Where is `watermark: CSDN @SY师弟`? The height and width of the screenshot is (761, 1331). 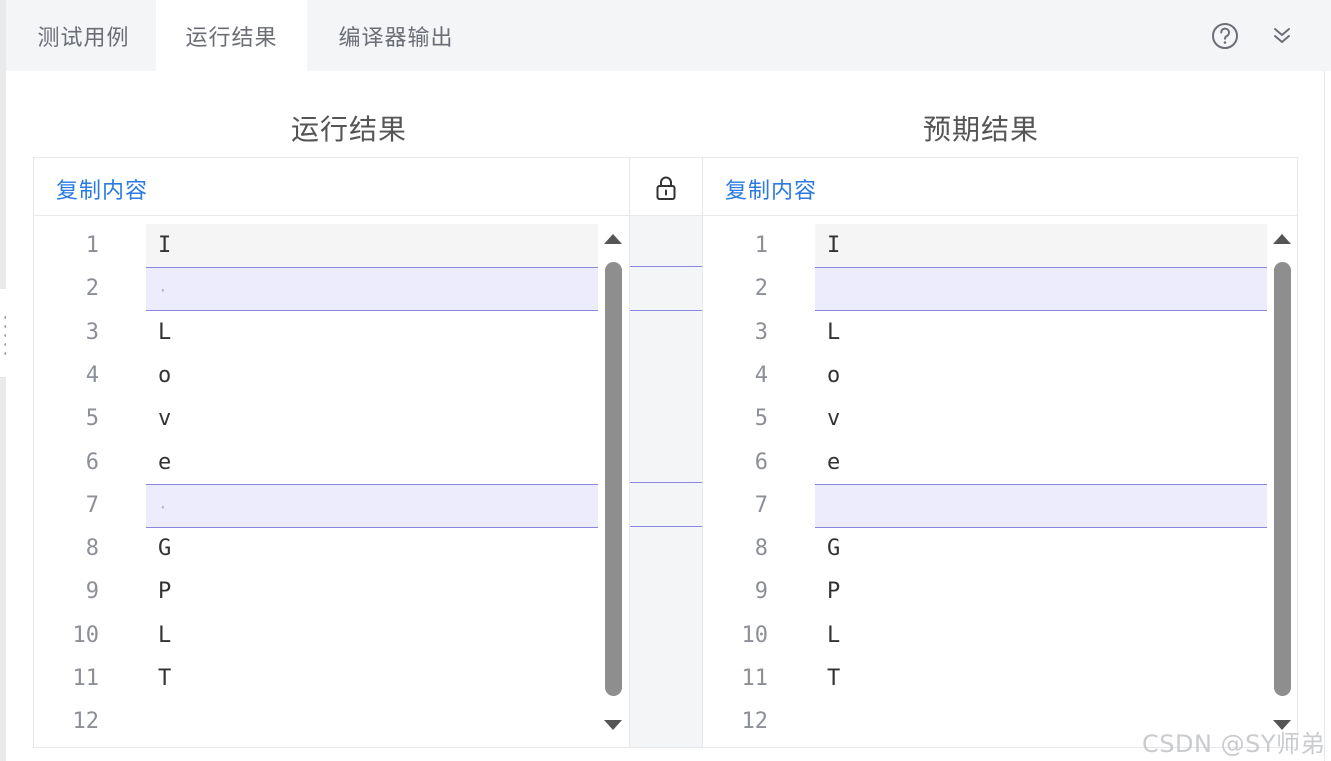
watermark: CSDN @SY师弟 is located at coordinates (1233, 744).